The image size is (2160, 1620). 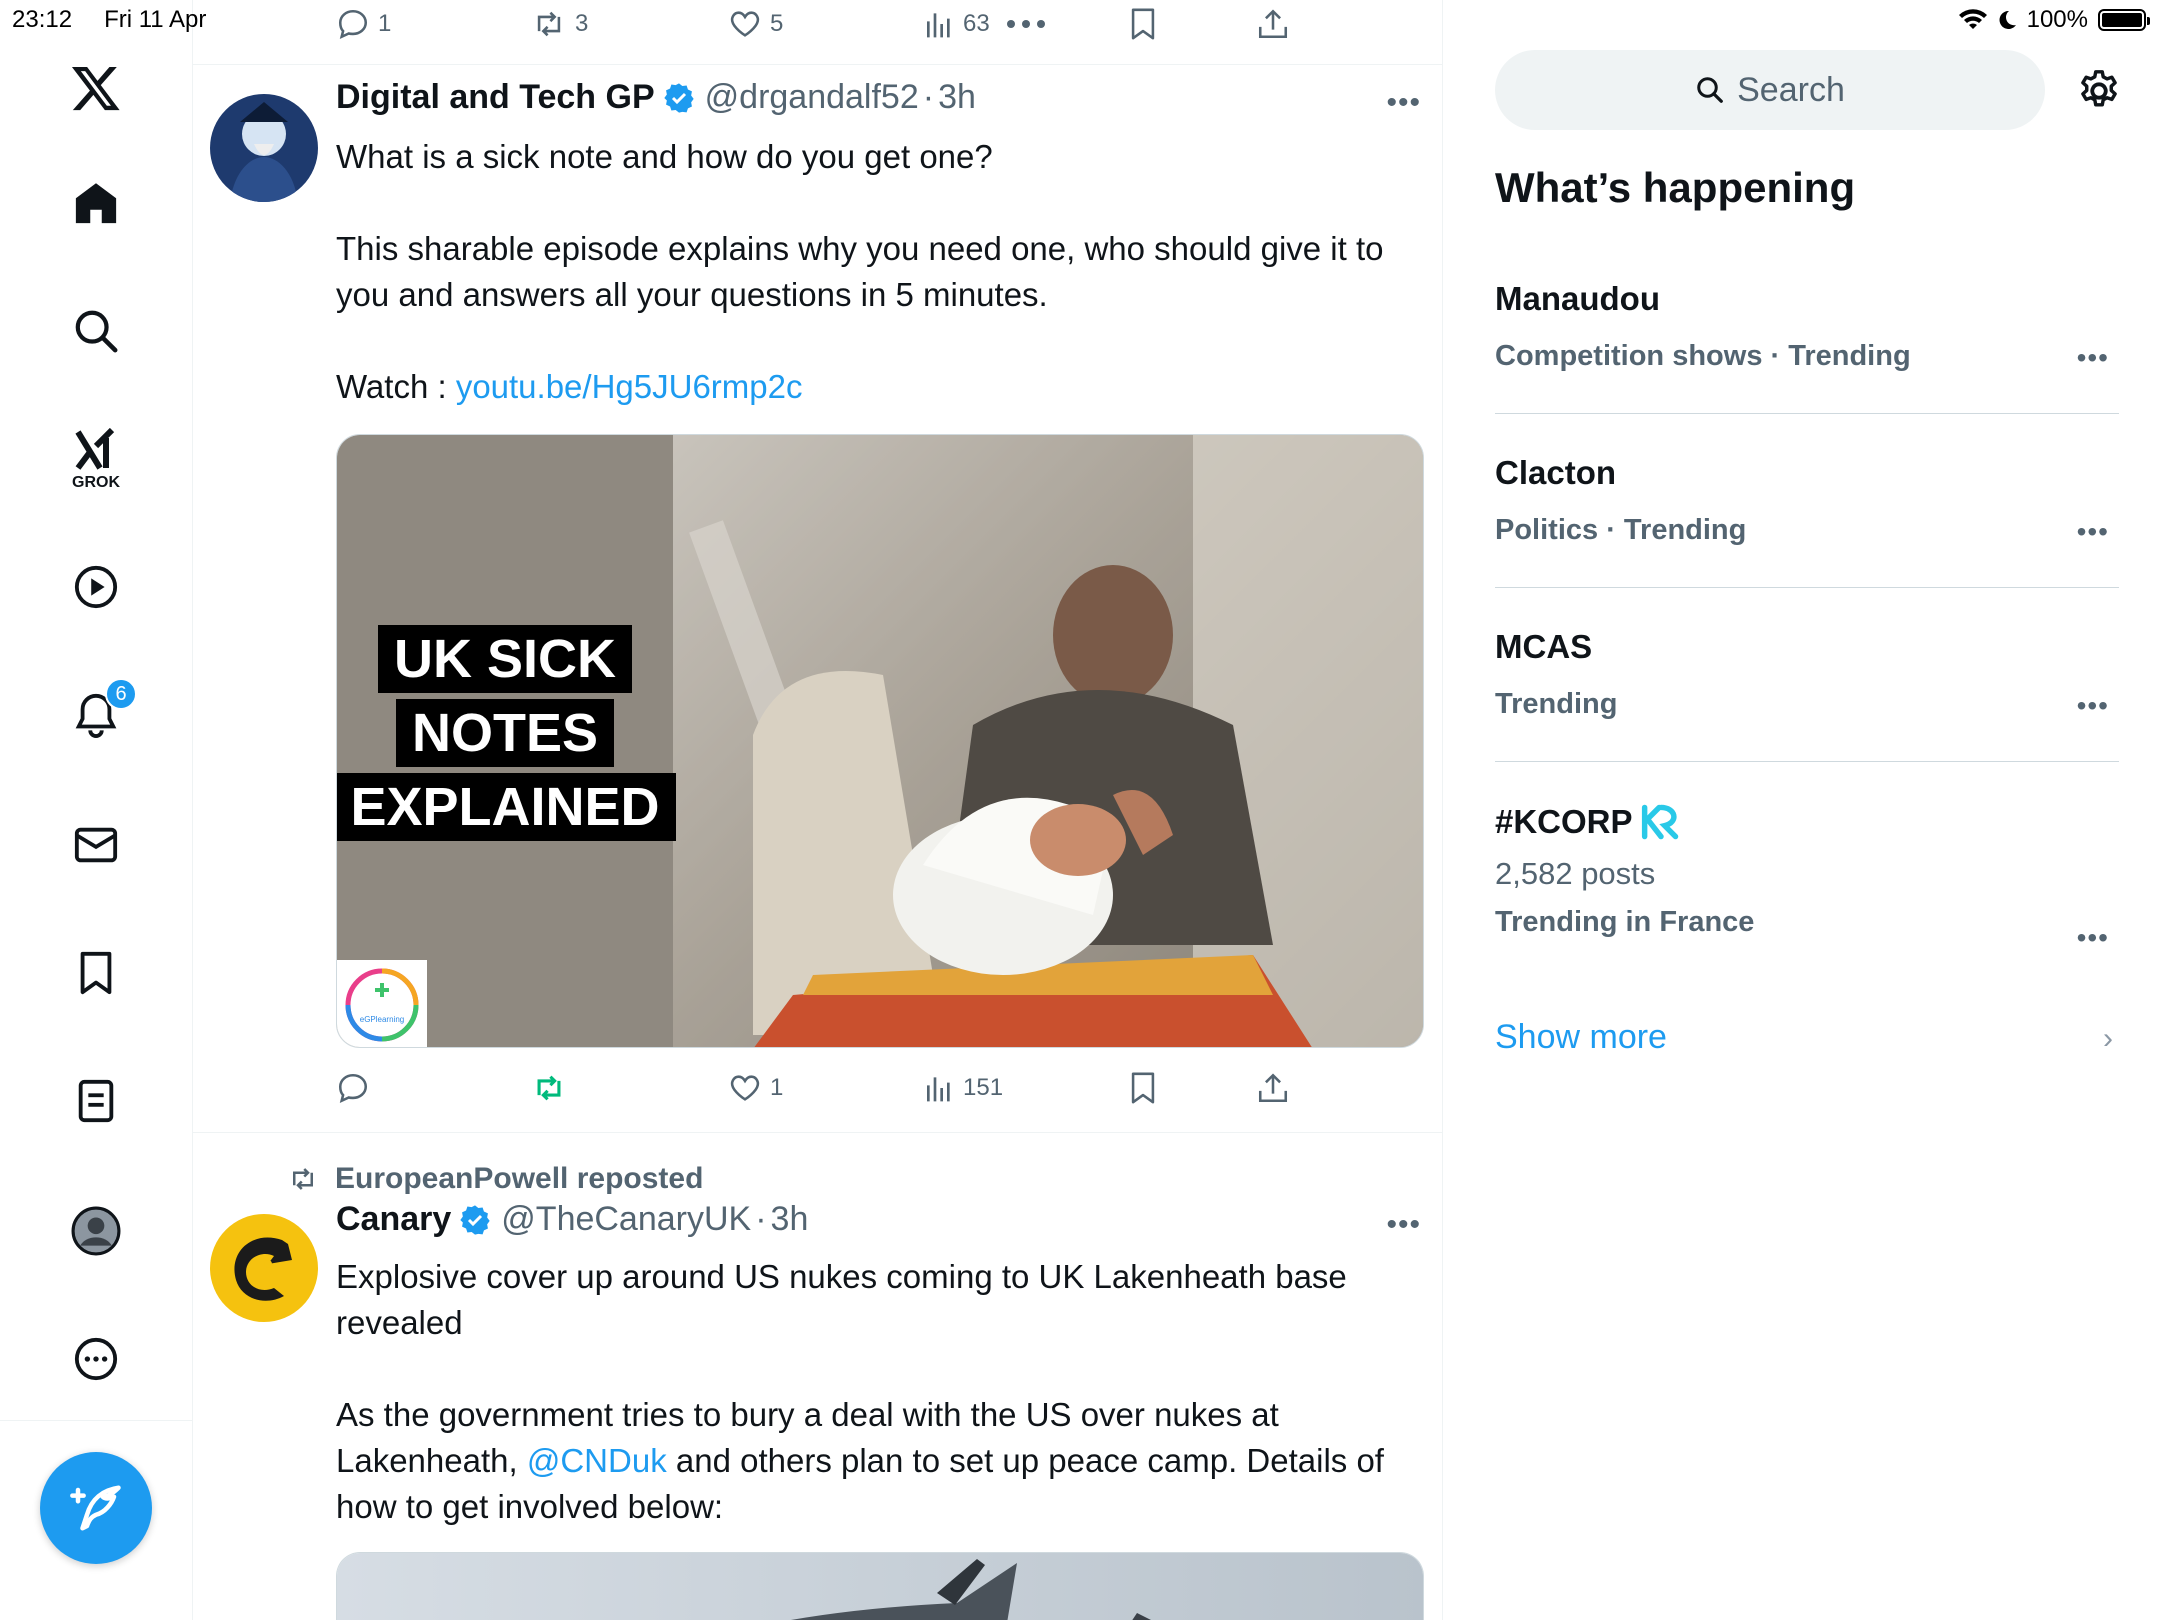 I want to click on repost-button, so click(x=549, y=1088).